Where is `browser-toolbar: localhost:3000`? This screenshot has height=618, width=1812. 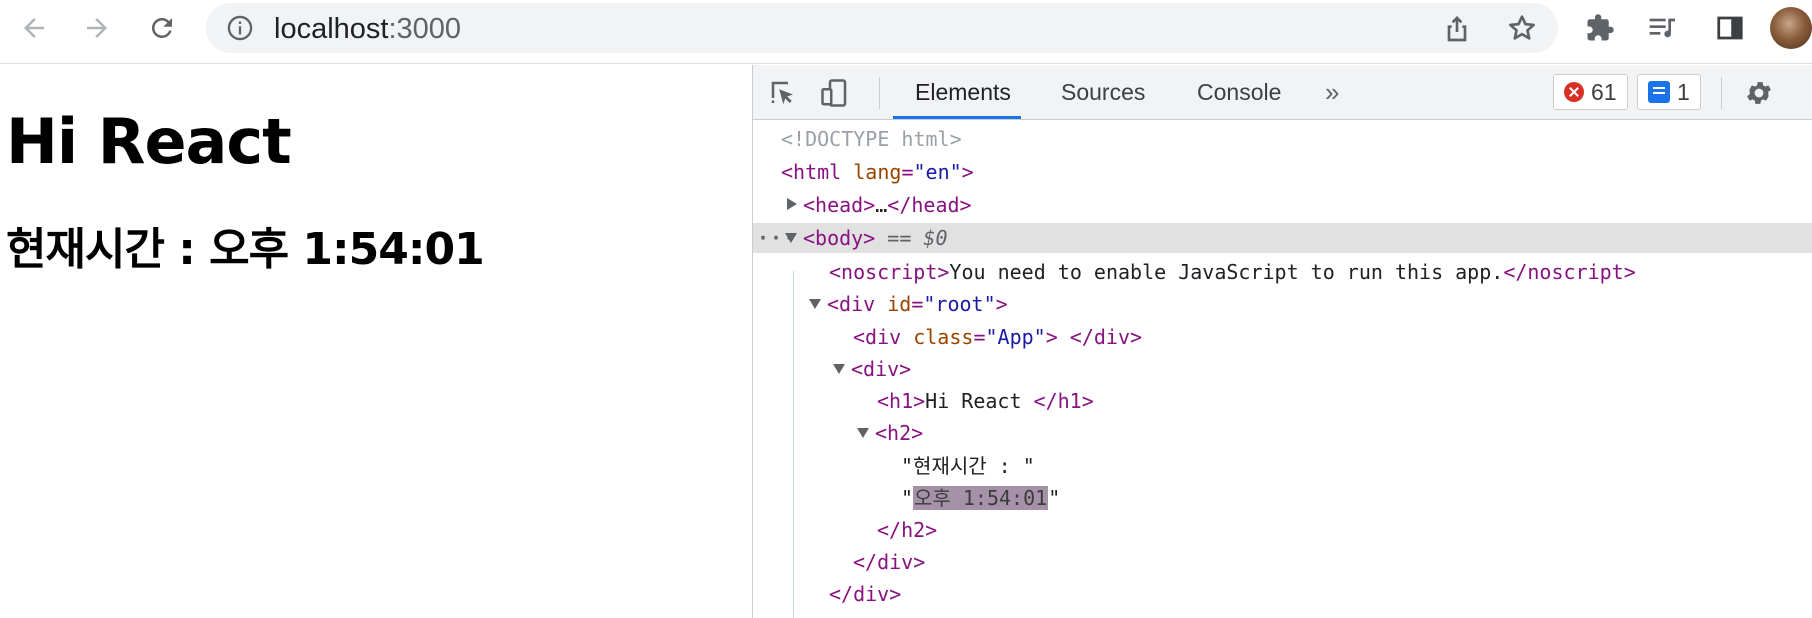
browser-toolbar: localhost:3000 is located at coordinates (906, 32).